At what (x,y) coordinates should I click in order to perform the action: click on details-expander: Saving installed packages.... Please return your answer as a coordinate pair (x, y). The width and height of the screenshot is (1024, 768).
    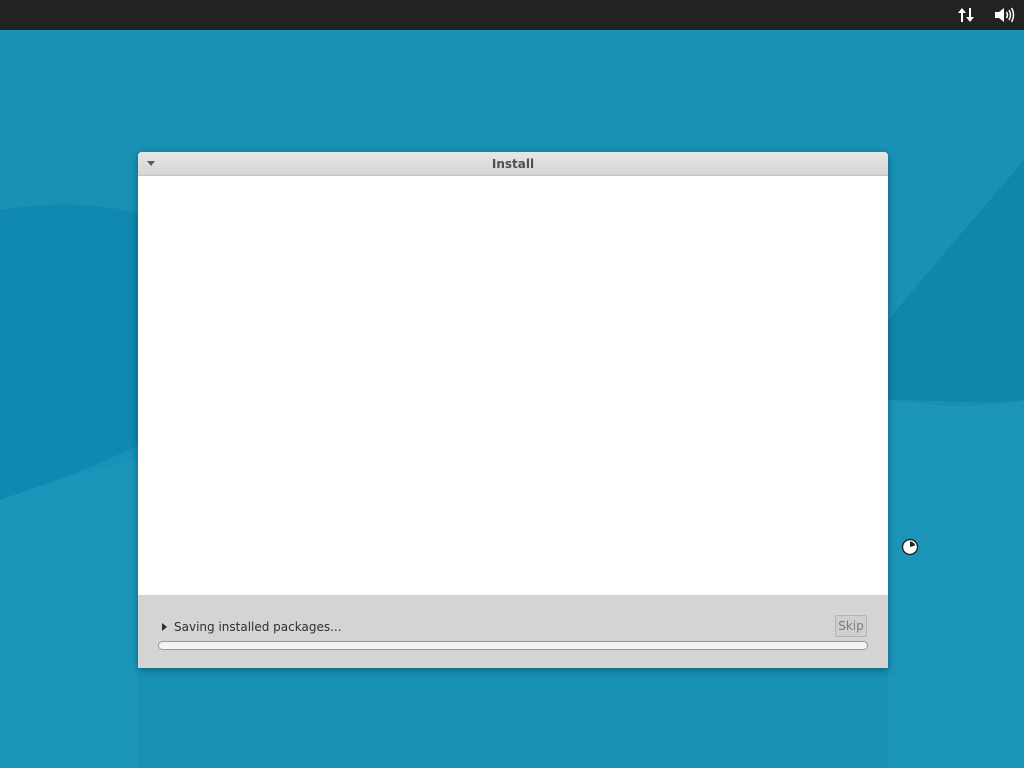
    Looking at the image, I should click on (252, 627).